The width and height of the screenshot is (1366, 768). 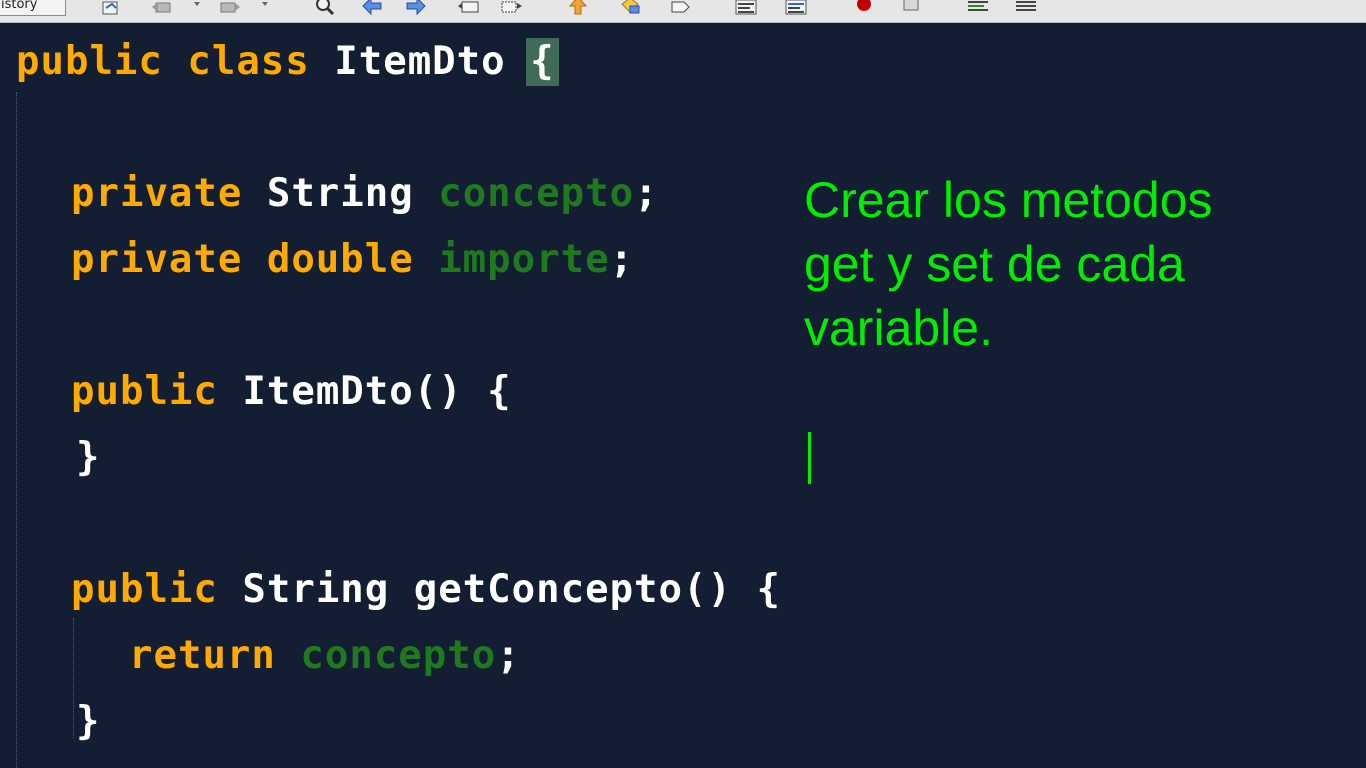 What do you see at coordinates (287, 62) in the screenshot?
I see `code-line-class-declaration: public class ItemDto {` at bounding box center [287, 62].